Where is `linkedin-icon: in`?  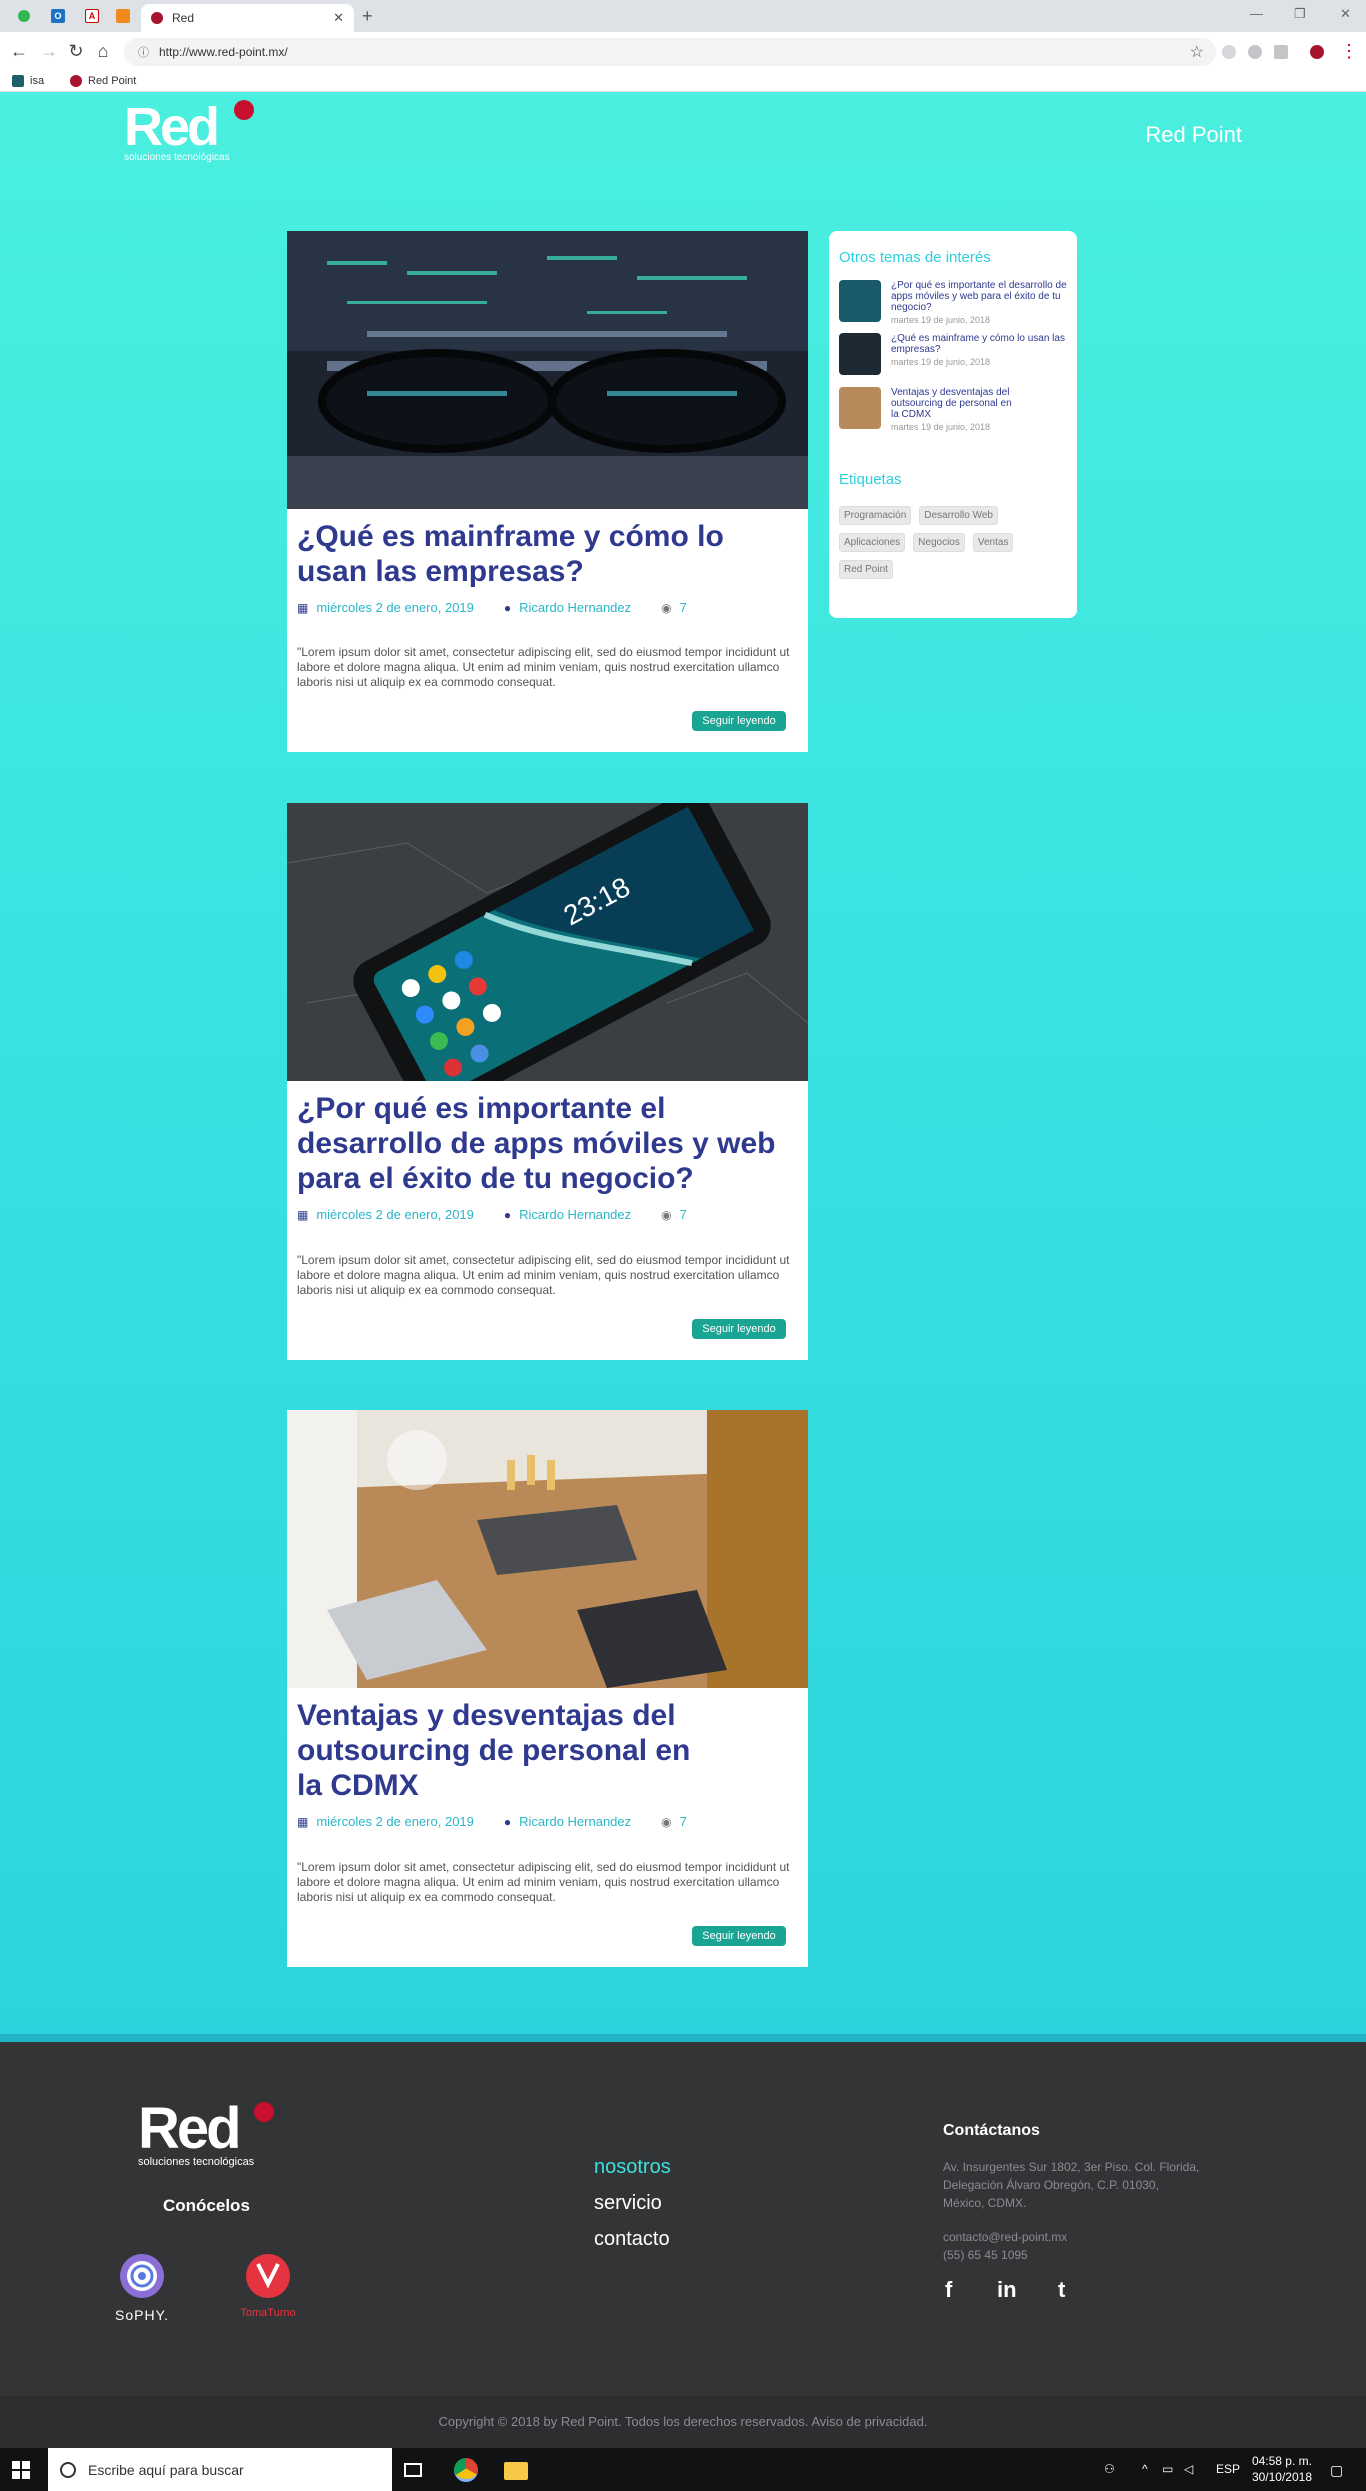 linkedin-icon: in is located at coordinates (1007, 2290).